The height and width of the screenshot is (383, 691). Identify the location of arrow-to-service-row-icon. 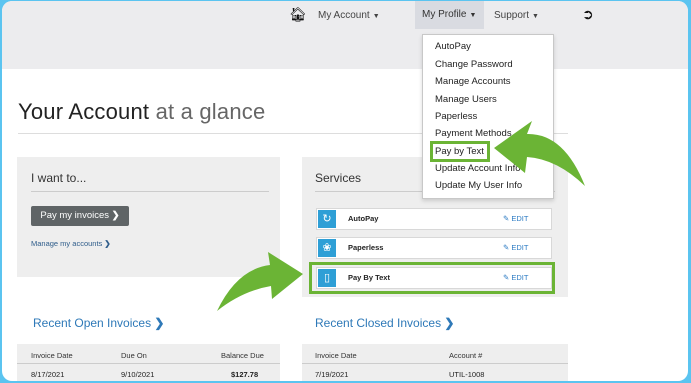
(260, 281).